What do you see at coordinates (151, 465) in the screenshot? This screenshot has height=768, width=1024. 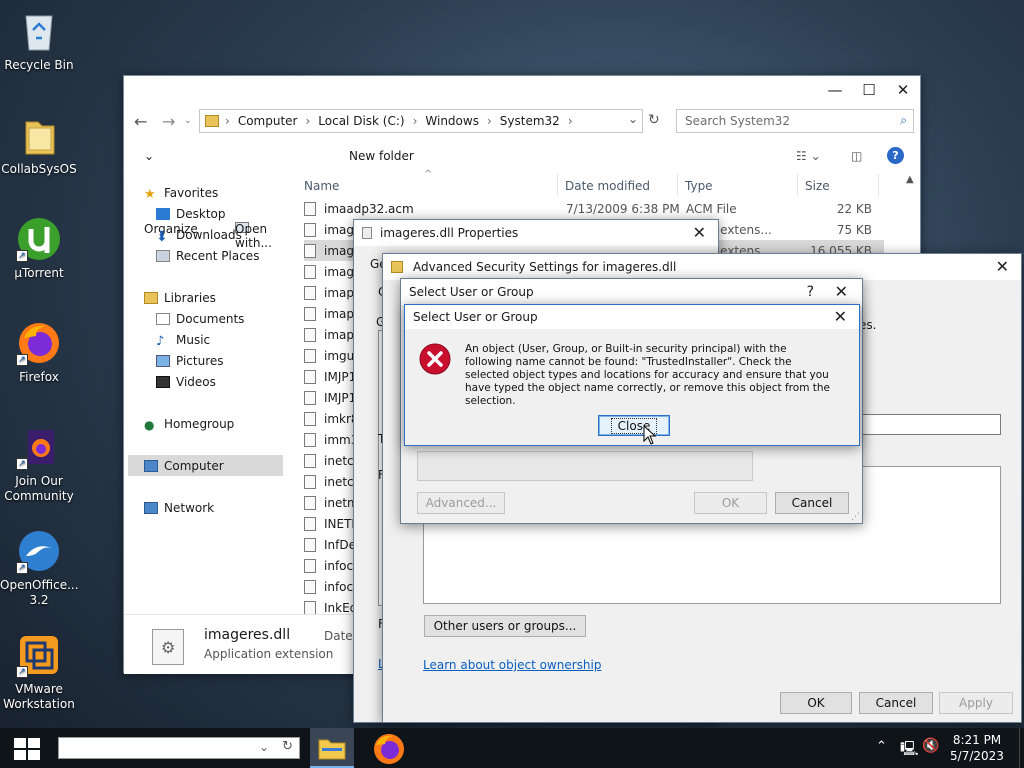 I see `computer-icon` at bounding box center [151, 465].